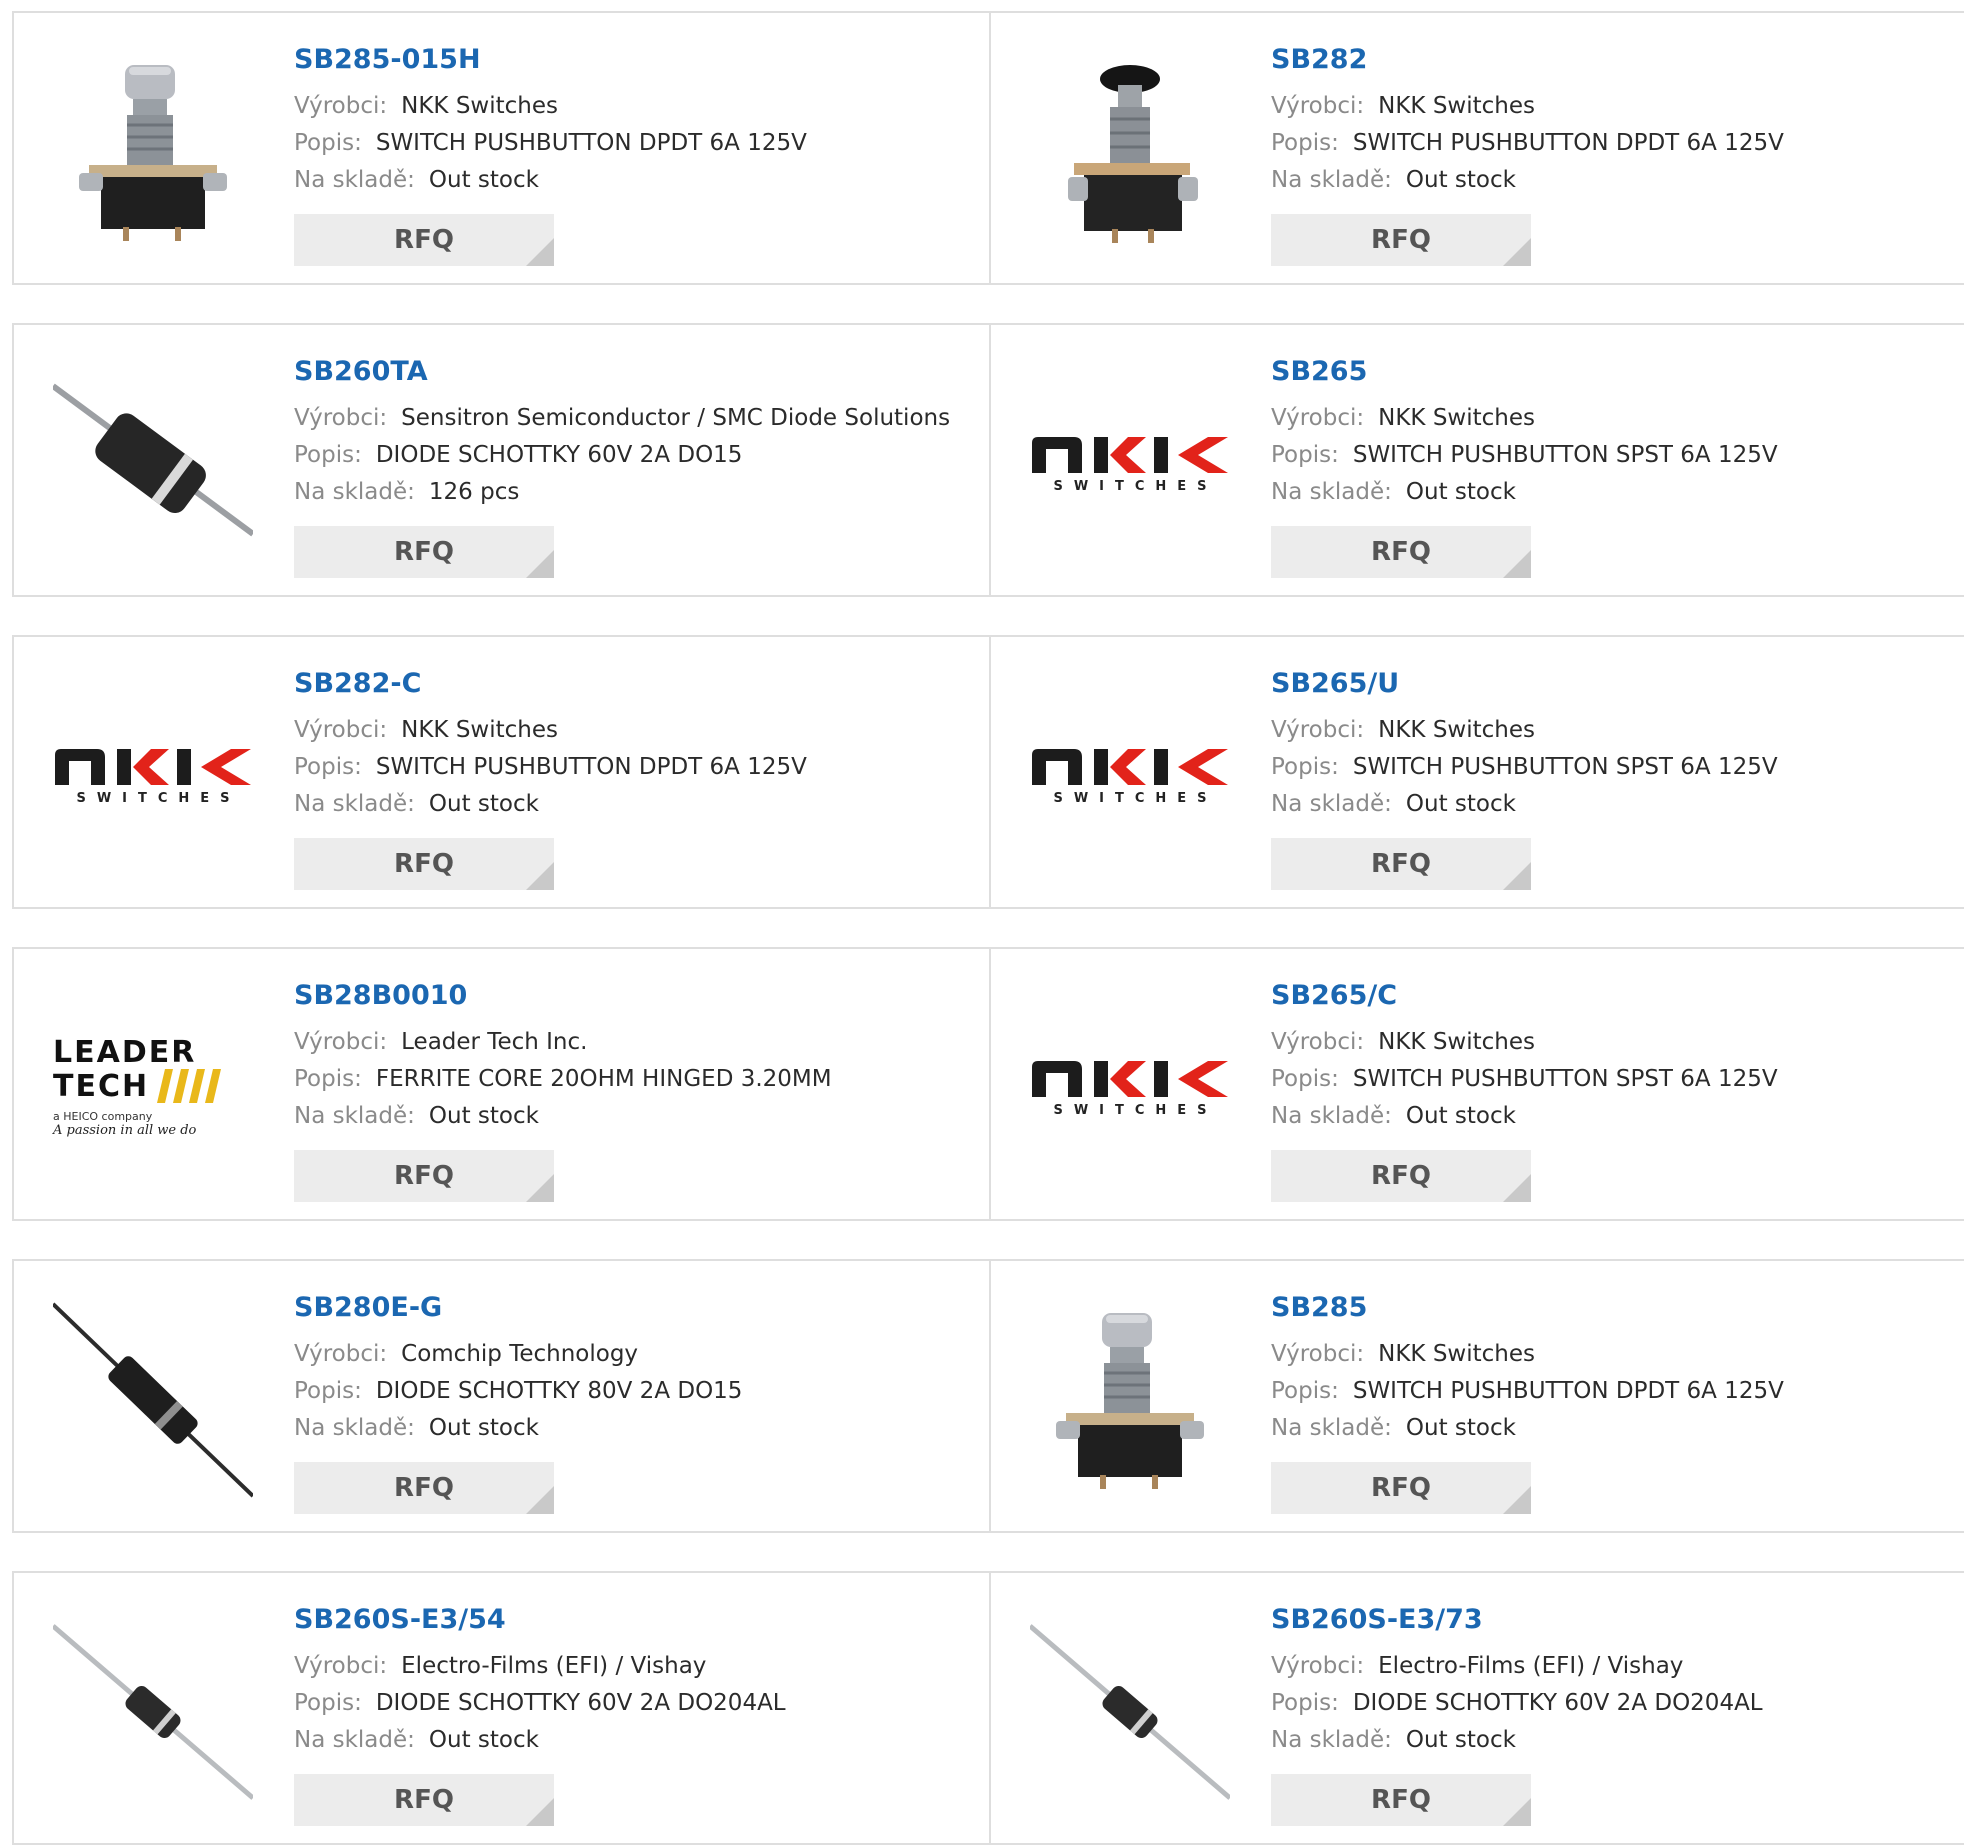 This screenshot has width=1964, height=1845. I want to click on description-value: SWITCH PUSHBUTTON DPDT 6A 125V, so click(591, 767).